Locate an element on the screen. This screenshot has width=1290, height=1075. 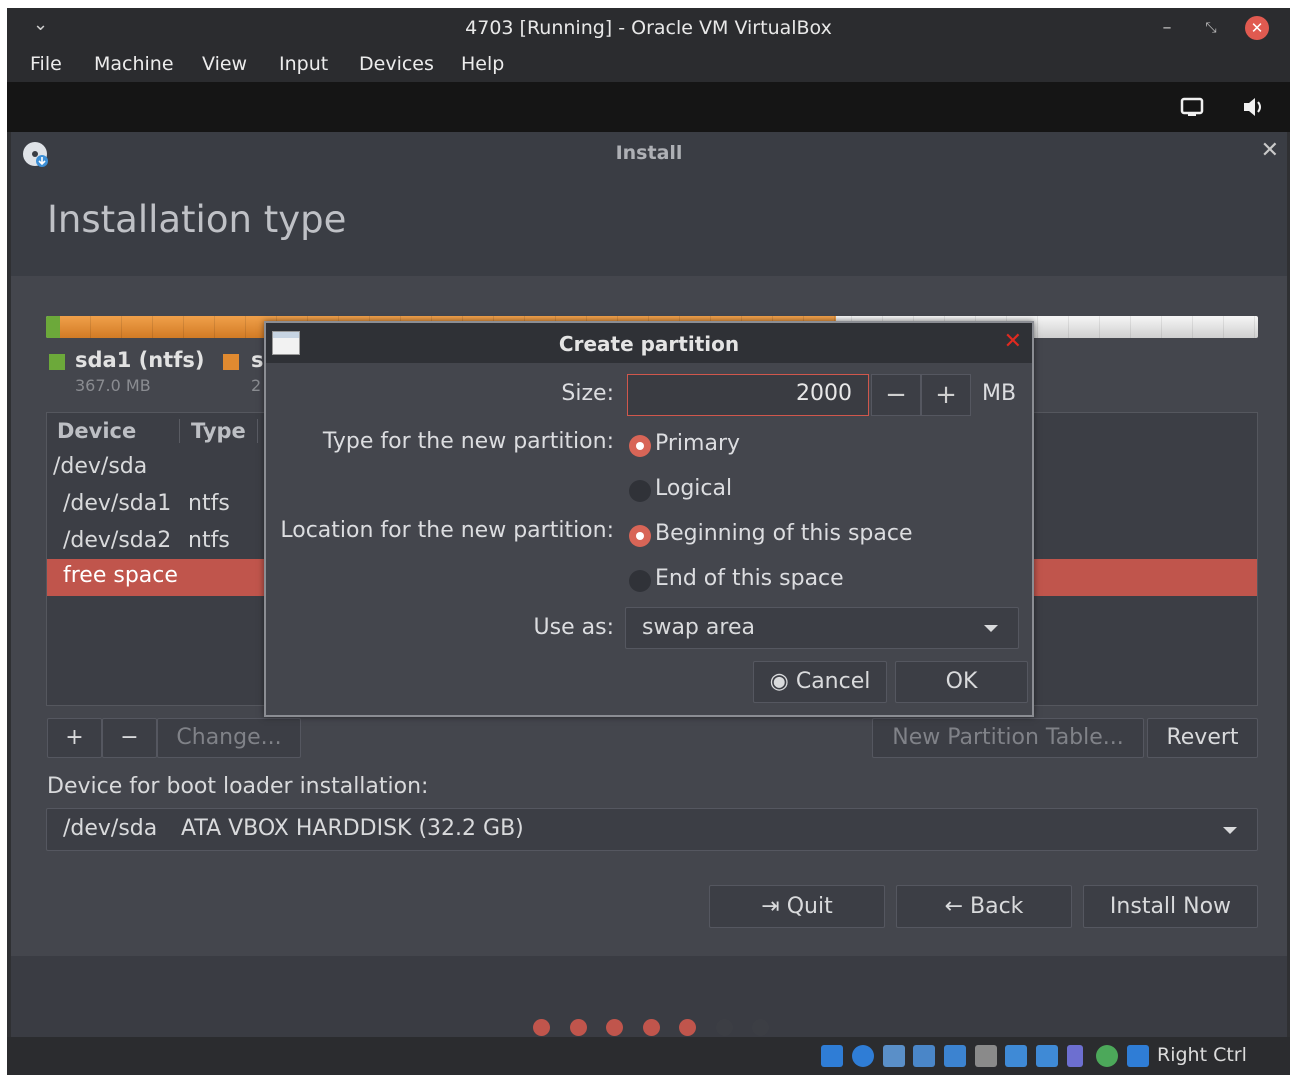
menu-help: Help is located at coordinates (482, 64).